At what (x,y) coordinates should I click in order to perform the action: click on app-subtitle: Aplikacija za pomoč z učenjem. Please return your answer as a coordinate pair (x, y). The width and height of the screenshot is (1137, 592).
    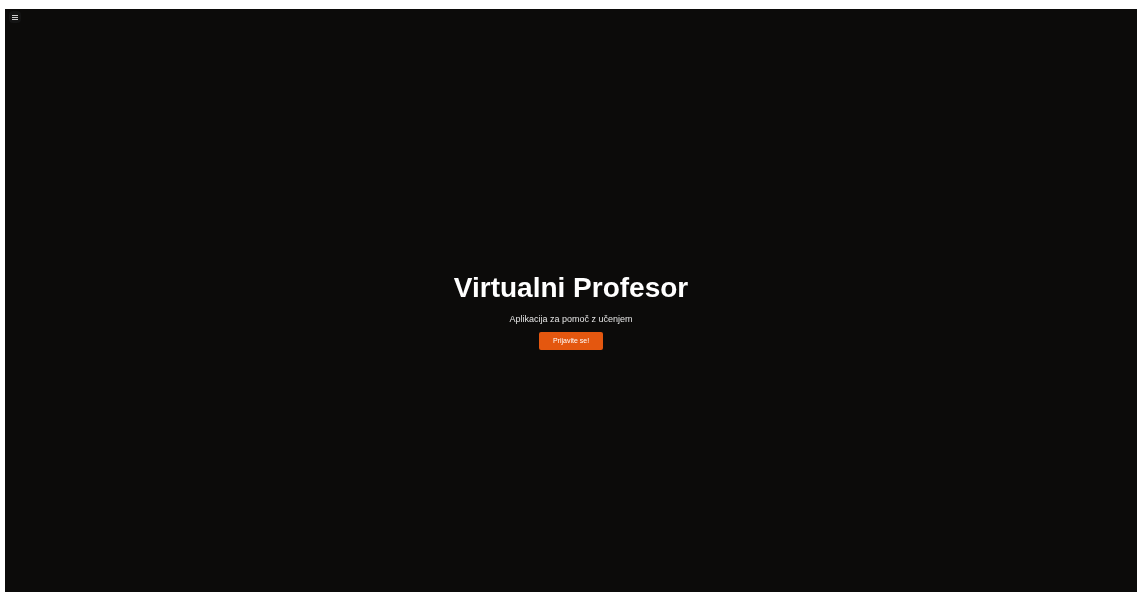
    Looking at the image, I should click on (571, 319).